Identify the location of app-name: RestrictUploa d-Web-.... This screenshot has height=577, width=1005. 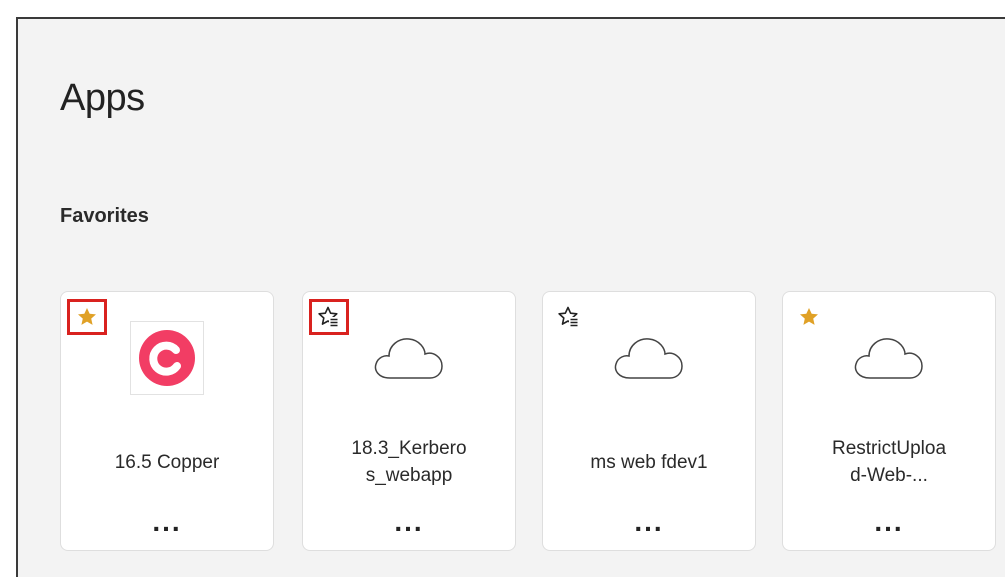
(889, 462).